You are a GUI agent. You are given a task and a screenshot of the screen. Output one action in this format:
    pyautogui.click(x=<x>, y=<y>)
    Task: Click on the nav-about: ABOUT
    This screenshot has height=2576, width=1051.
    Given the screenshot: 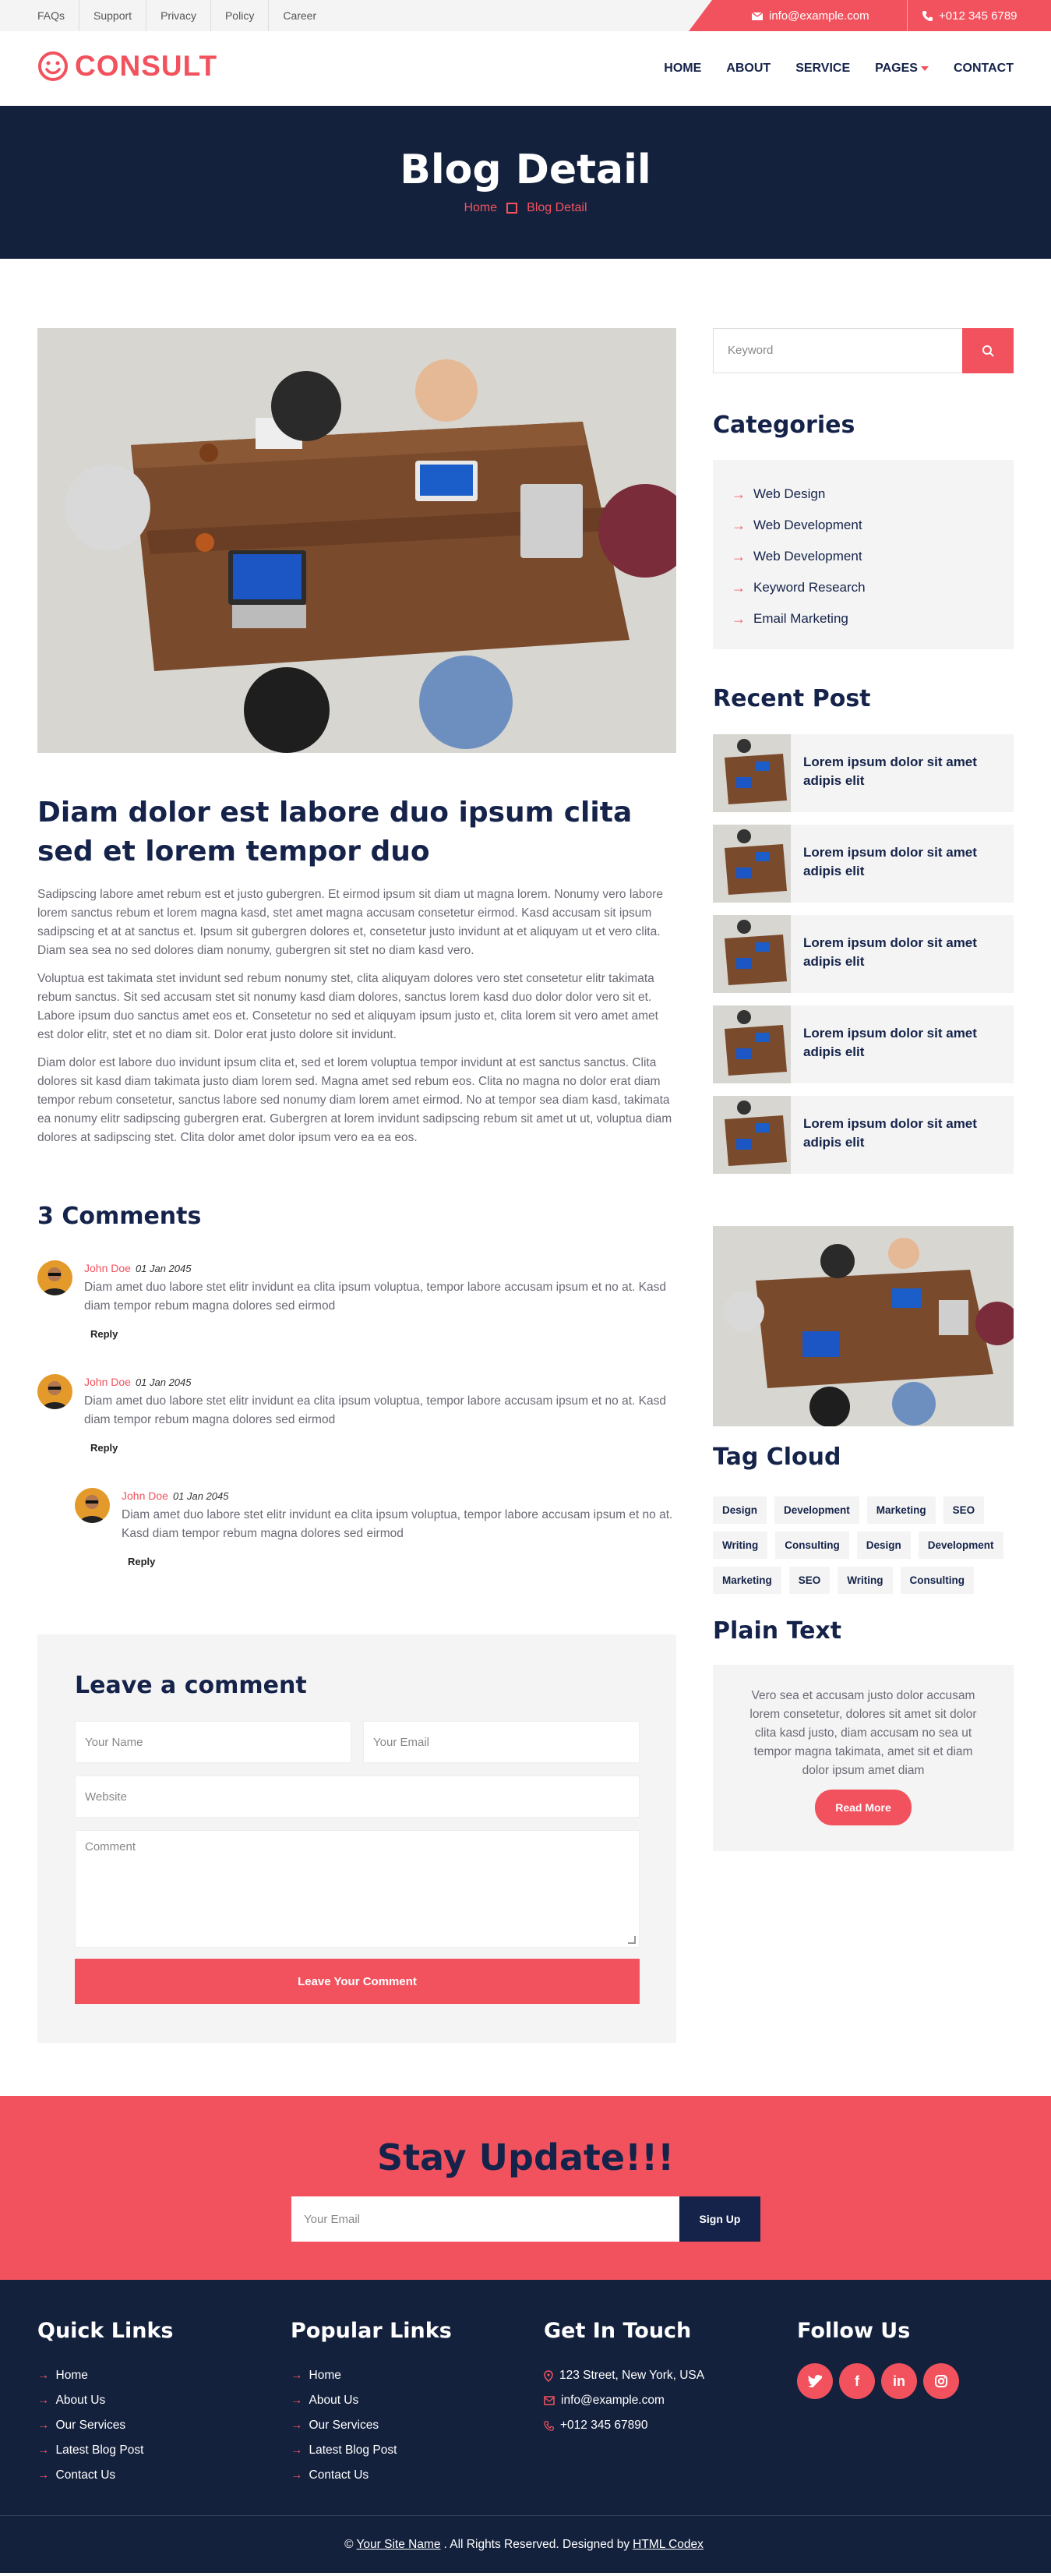 What is the action you would take?
    pyautogui.click(x=748, y=69)
    